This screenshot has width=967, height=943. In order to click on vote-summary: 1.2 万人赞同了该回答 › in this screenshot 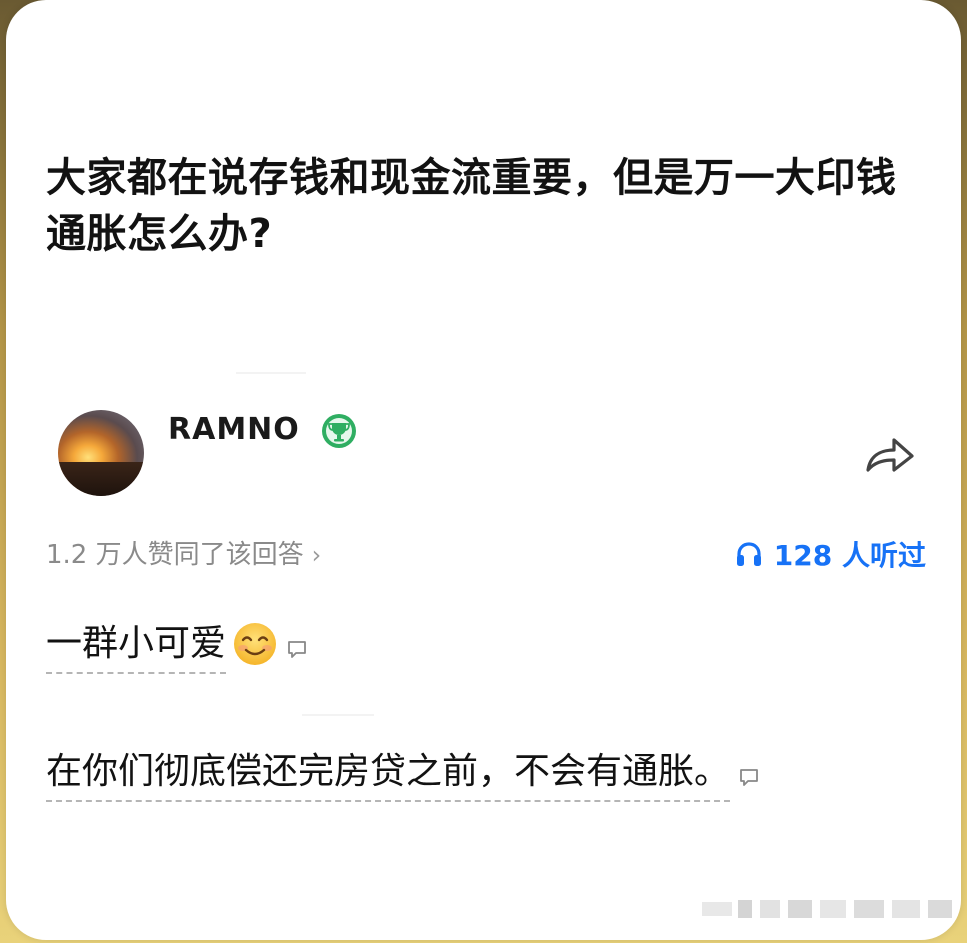, I will do `click(183, 552)`.